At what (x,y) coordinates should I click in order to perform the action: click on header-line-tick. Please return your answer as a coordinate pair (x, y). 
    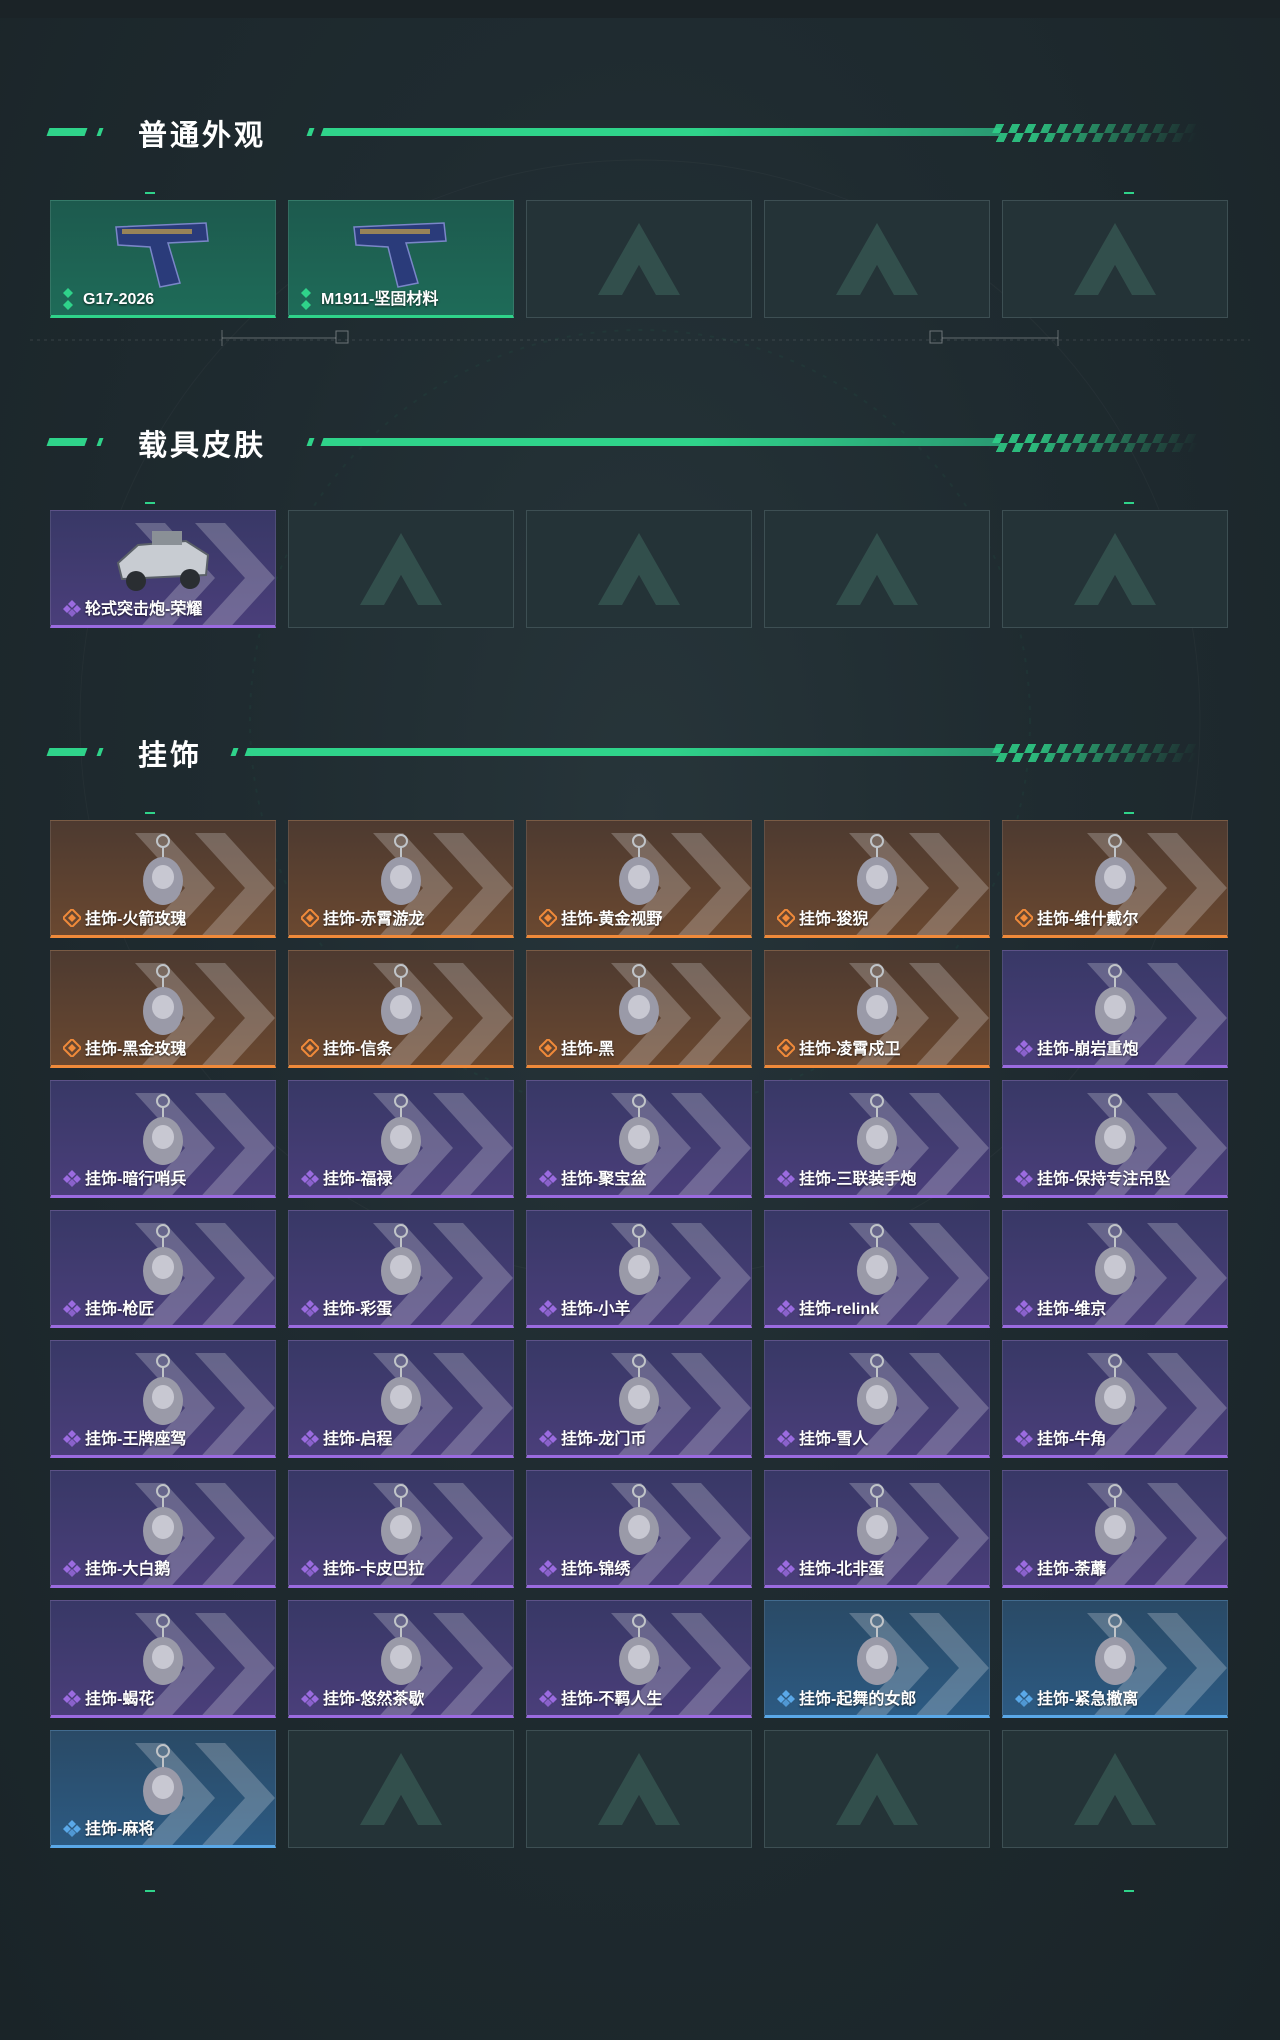
    Looking at the image, I should click on (310, 132).